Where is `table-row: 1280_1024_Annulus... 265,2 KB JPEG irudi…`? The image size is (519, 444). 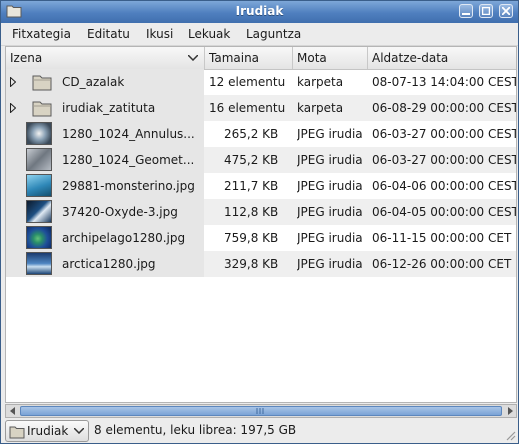 table-row: 1280_1024_Annulus... 265,2 KB JPEG irudi… is located at coordinates (261, 134).